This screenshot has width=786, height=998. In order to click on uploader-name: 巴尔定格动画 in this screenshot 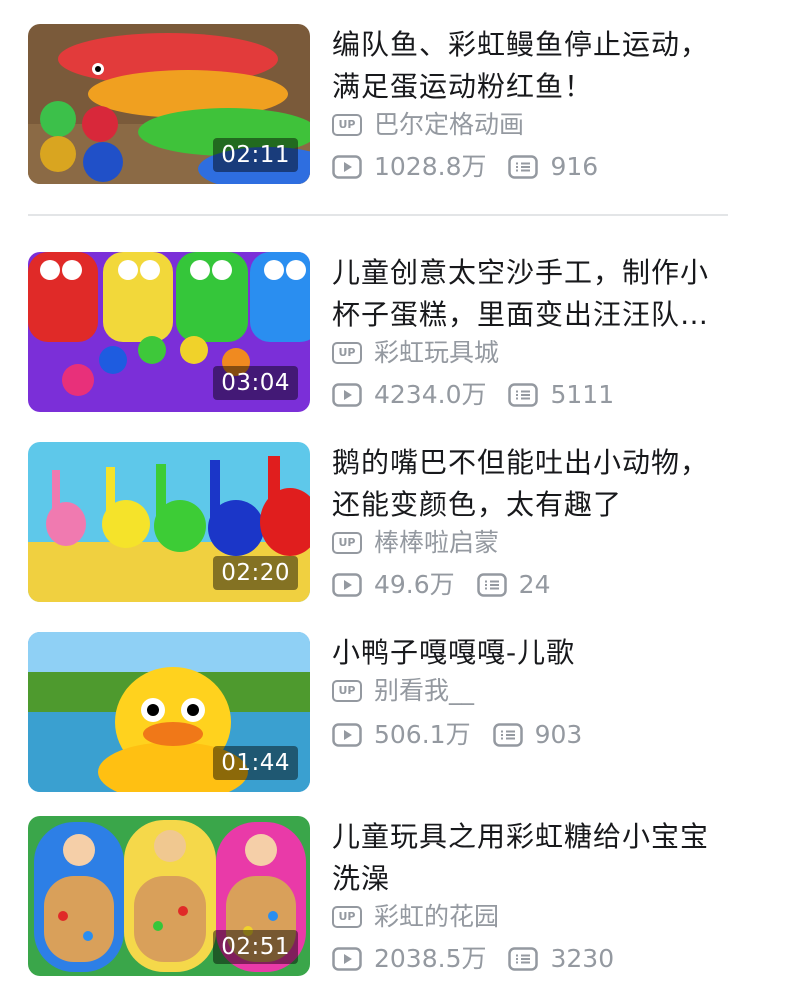, I will do `click(449, 124)`.